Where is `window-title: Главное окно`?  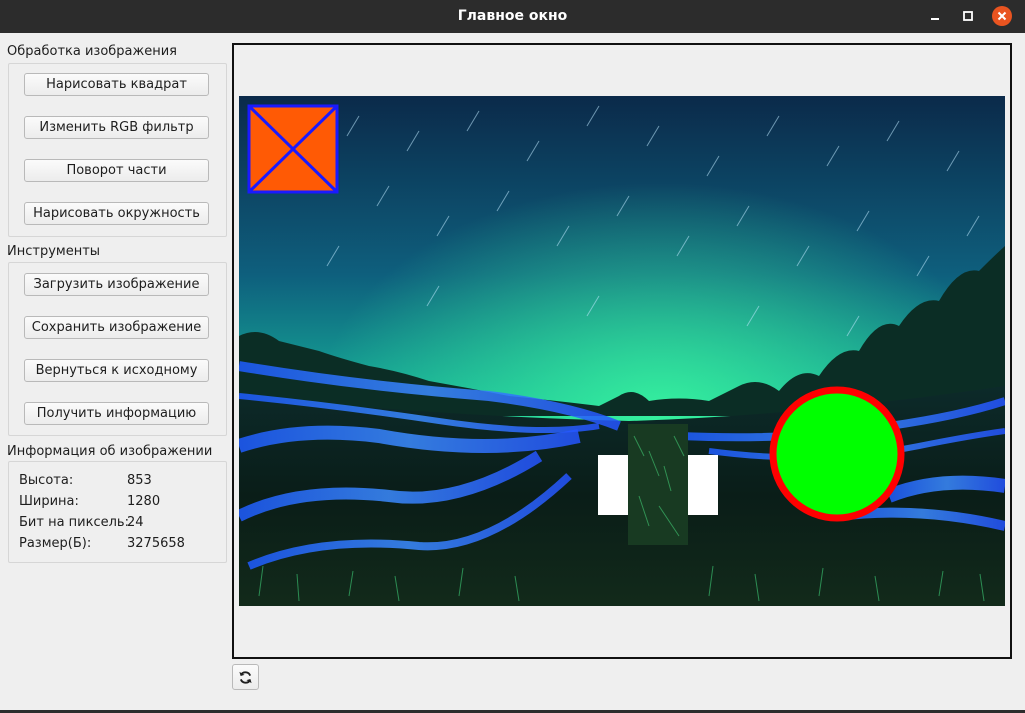
window-title: Главное окно is located at coordinates (512, 16).